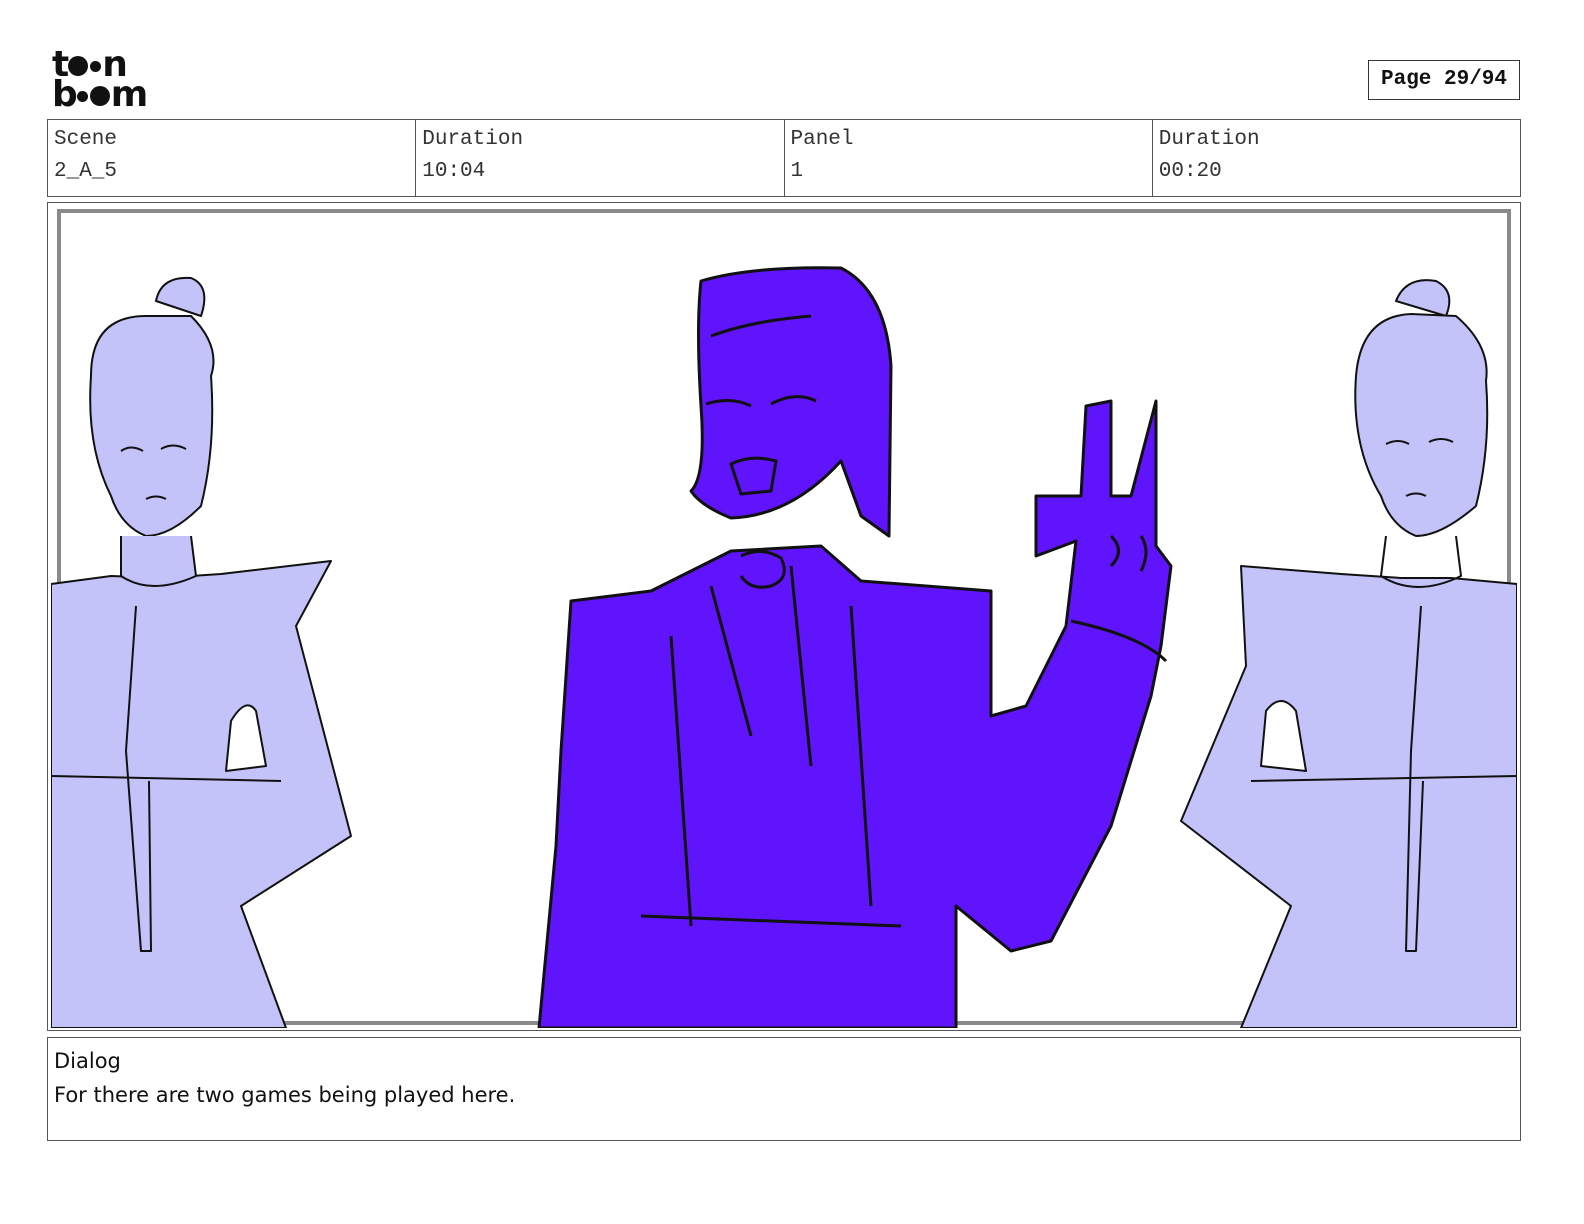 This screenshot has width=1584, height=1224. Describe the element at coordinates (473, 139) in the screenshot. I see `scene-duration-label: Duration` at that location.